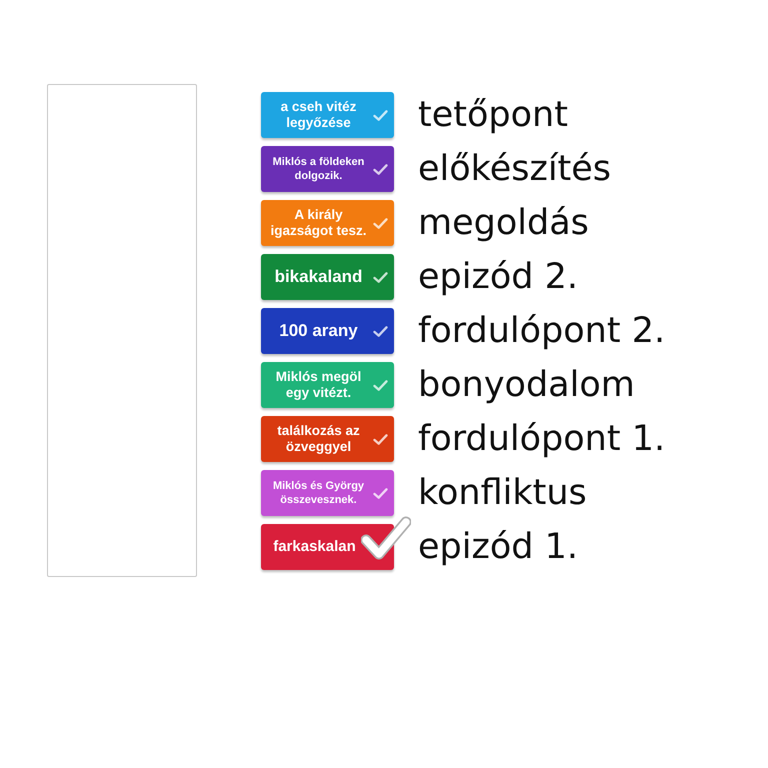 The image size is (768, 768). What do you see at coordinates (503, 493) in the screenshot?
I see `target-label: konfliktus` at bounding box center [503, 493].